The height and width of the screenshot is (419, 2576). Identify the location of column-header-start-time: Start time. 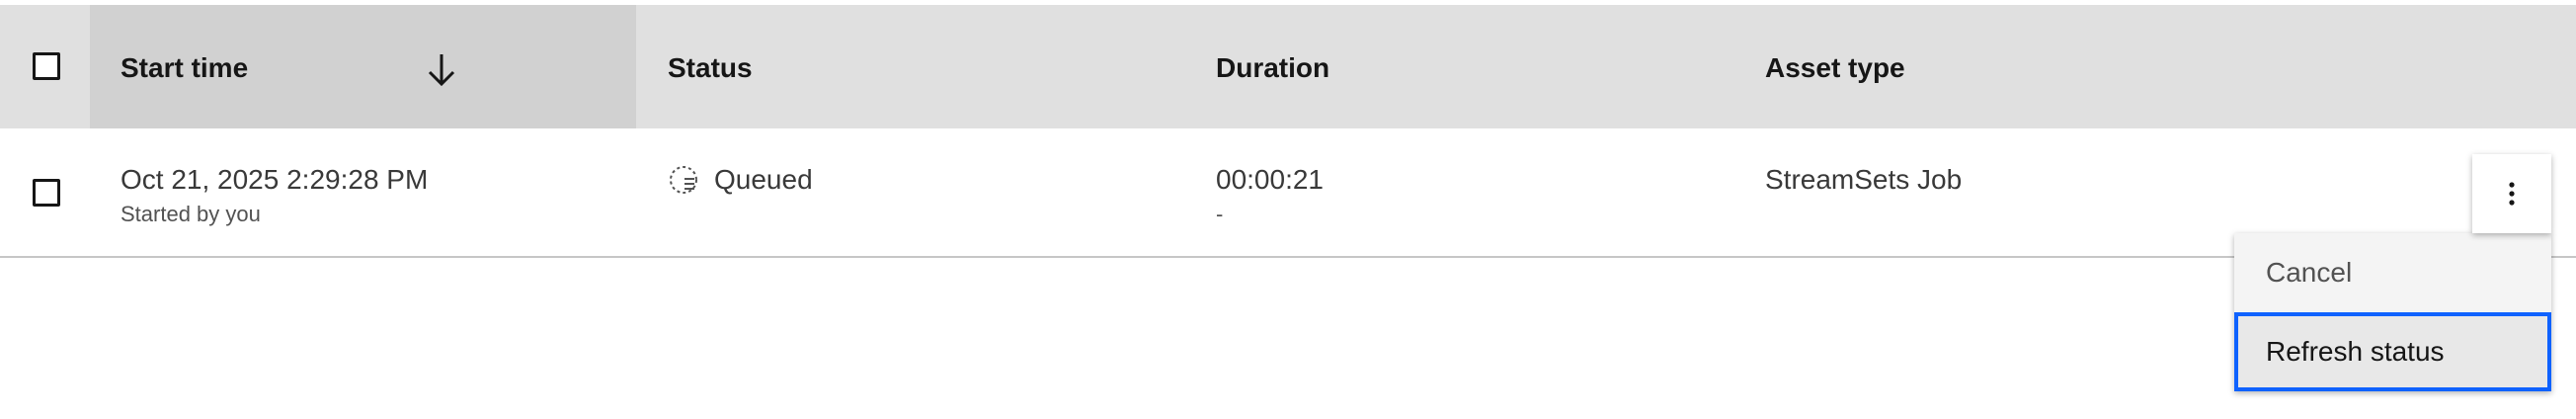
(184, 68).